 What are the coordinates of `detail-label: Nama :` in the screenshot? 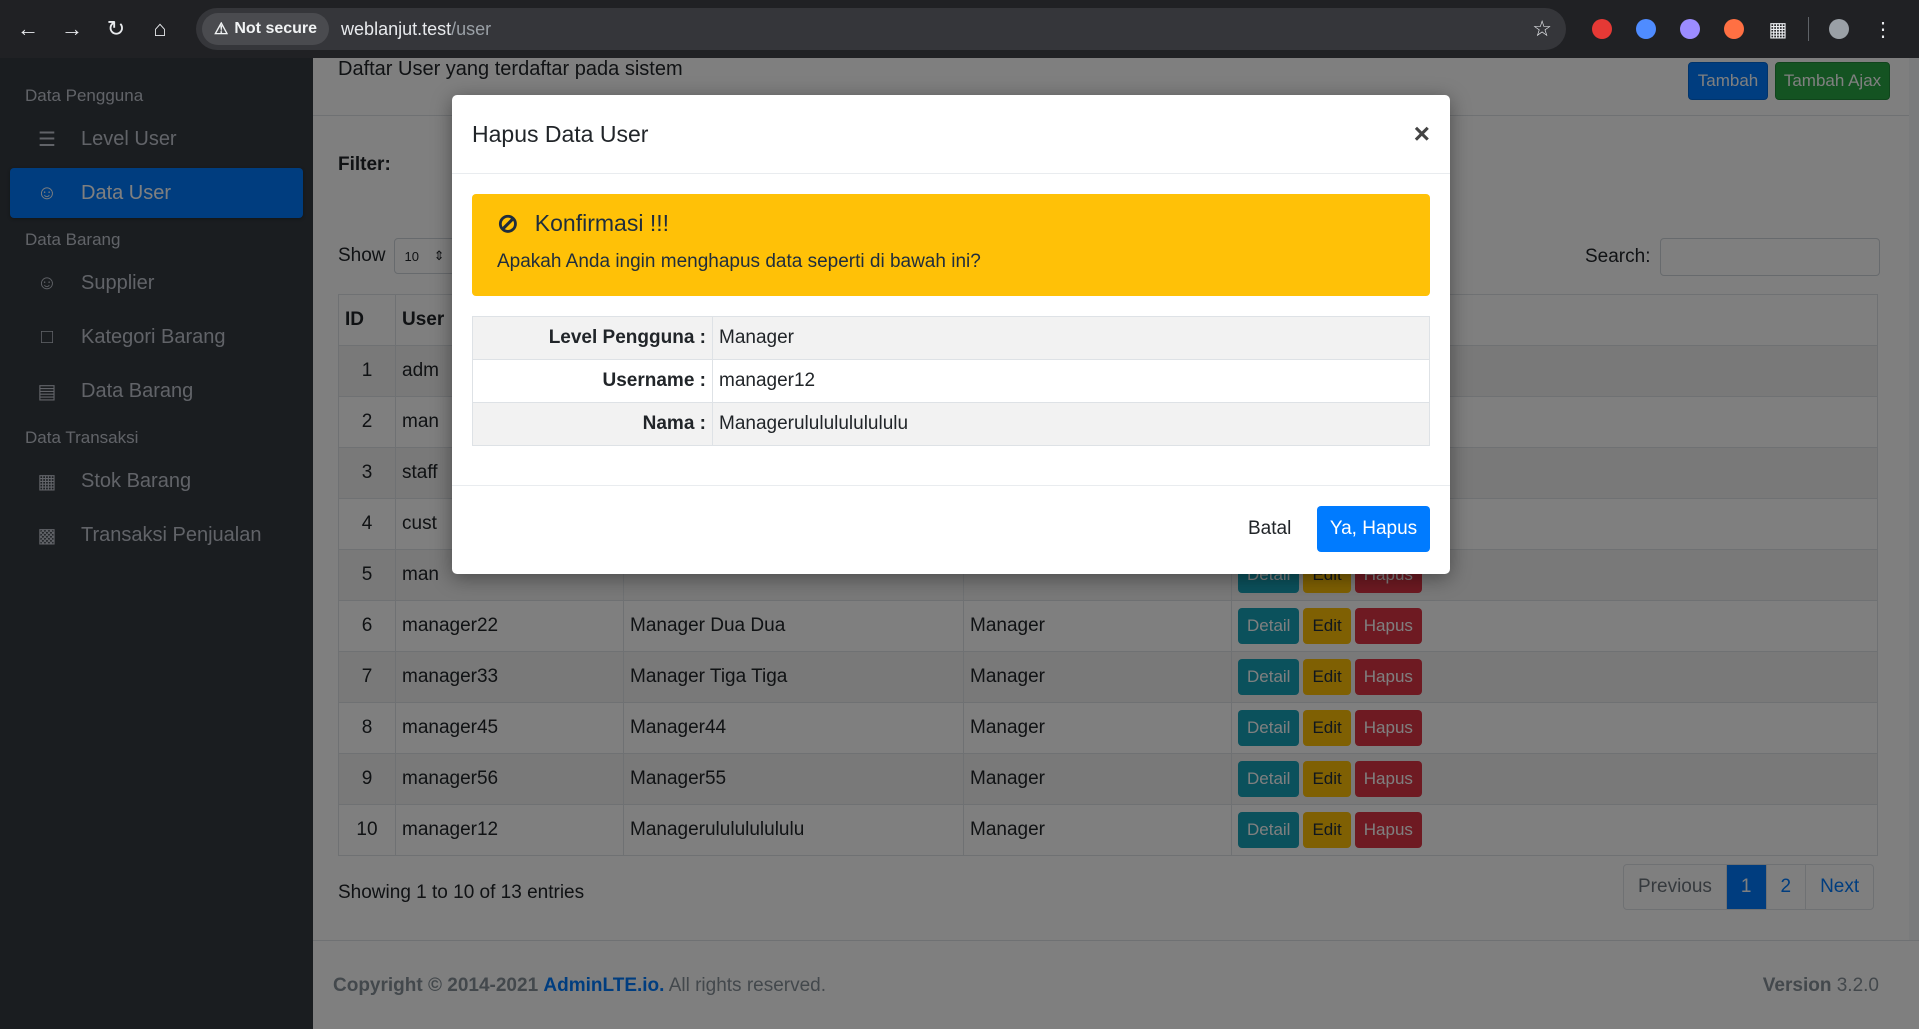 It's located at (592, 424).